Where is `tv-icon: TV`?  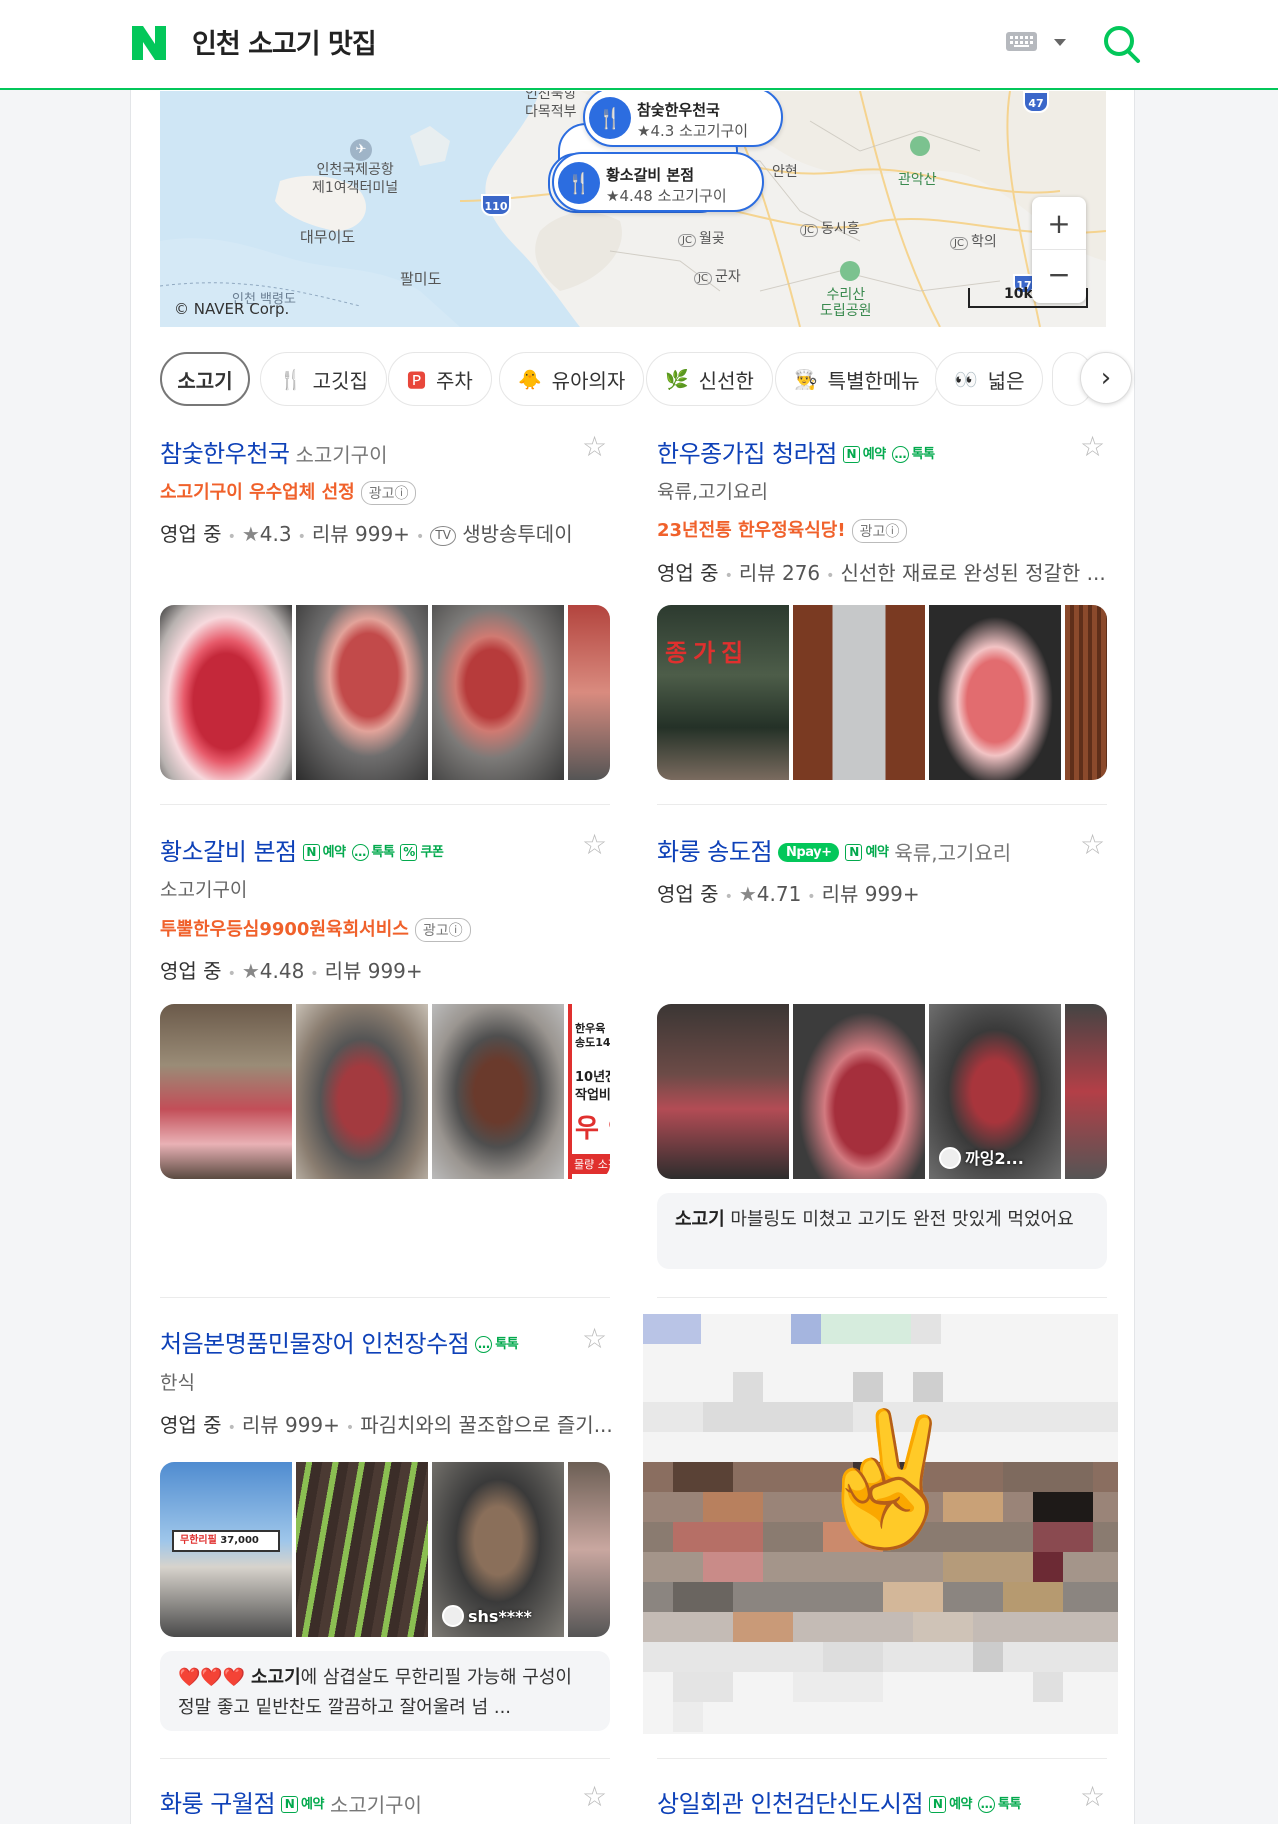
tv-icon: TV is located at coordinates (443, 536).